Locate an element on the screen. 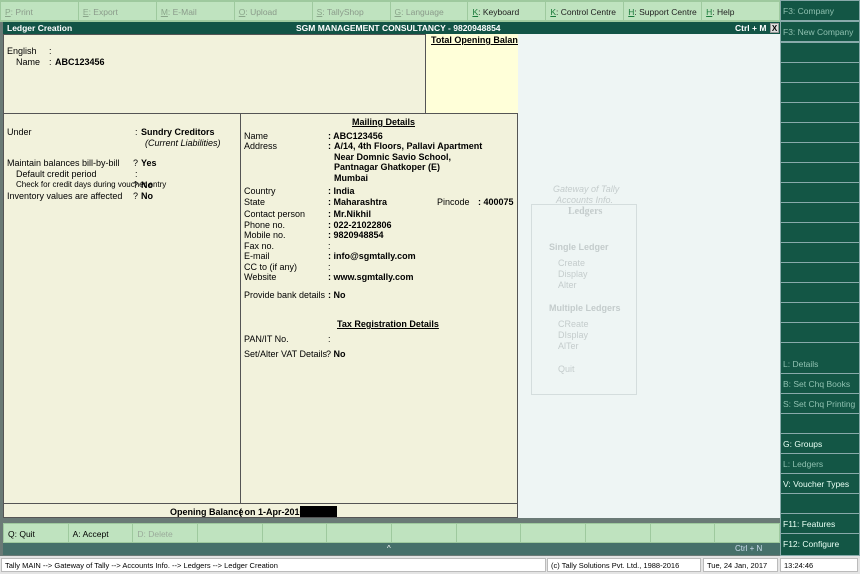 This screenshot has height=574, width=860. bill-by-bill-field: Yes is located at coordinates (149, 163).